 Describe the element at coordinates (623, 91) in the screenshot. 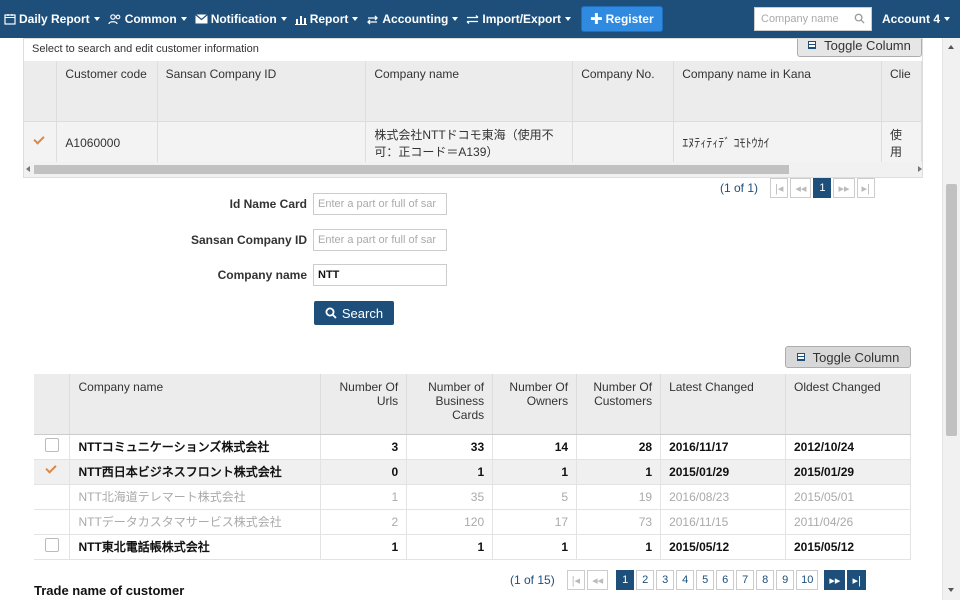

I see `col-company-no: Company No.` at that location.